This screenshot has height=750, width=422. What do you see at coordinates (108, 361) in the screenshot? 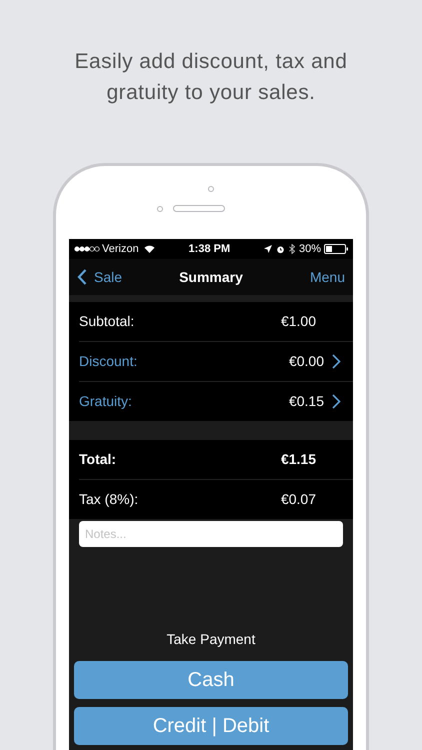
I see `row-label: Discount:` at bounding box center [108, 361].